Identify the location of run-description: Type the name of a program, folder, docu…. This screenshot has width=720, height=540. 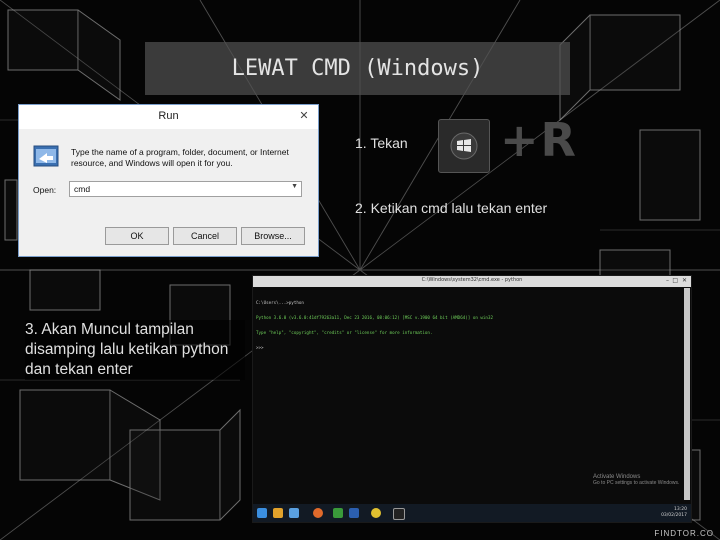
(180, 157).